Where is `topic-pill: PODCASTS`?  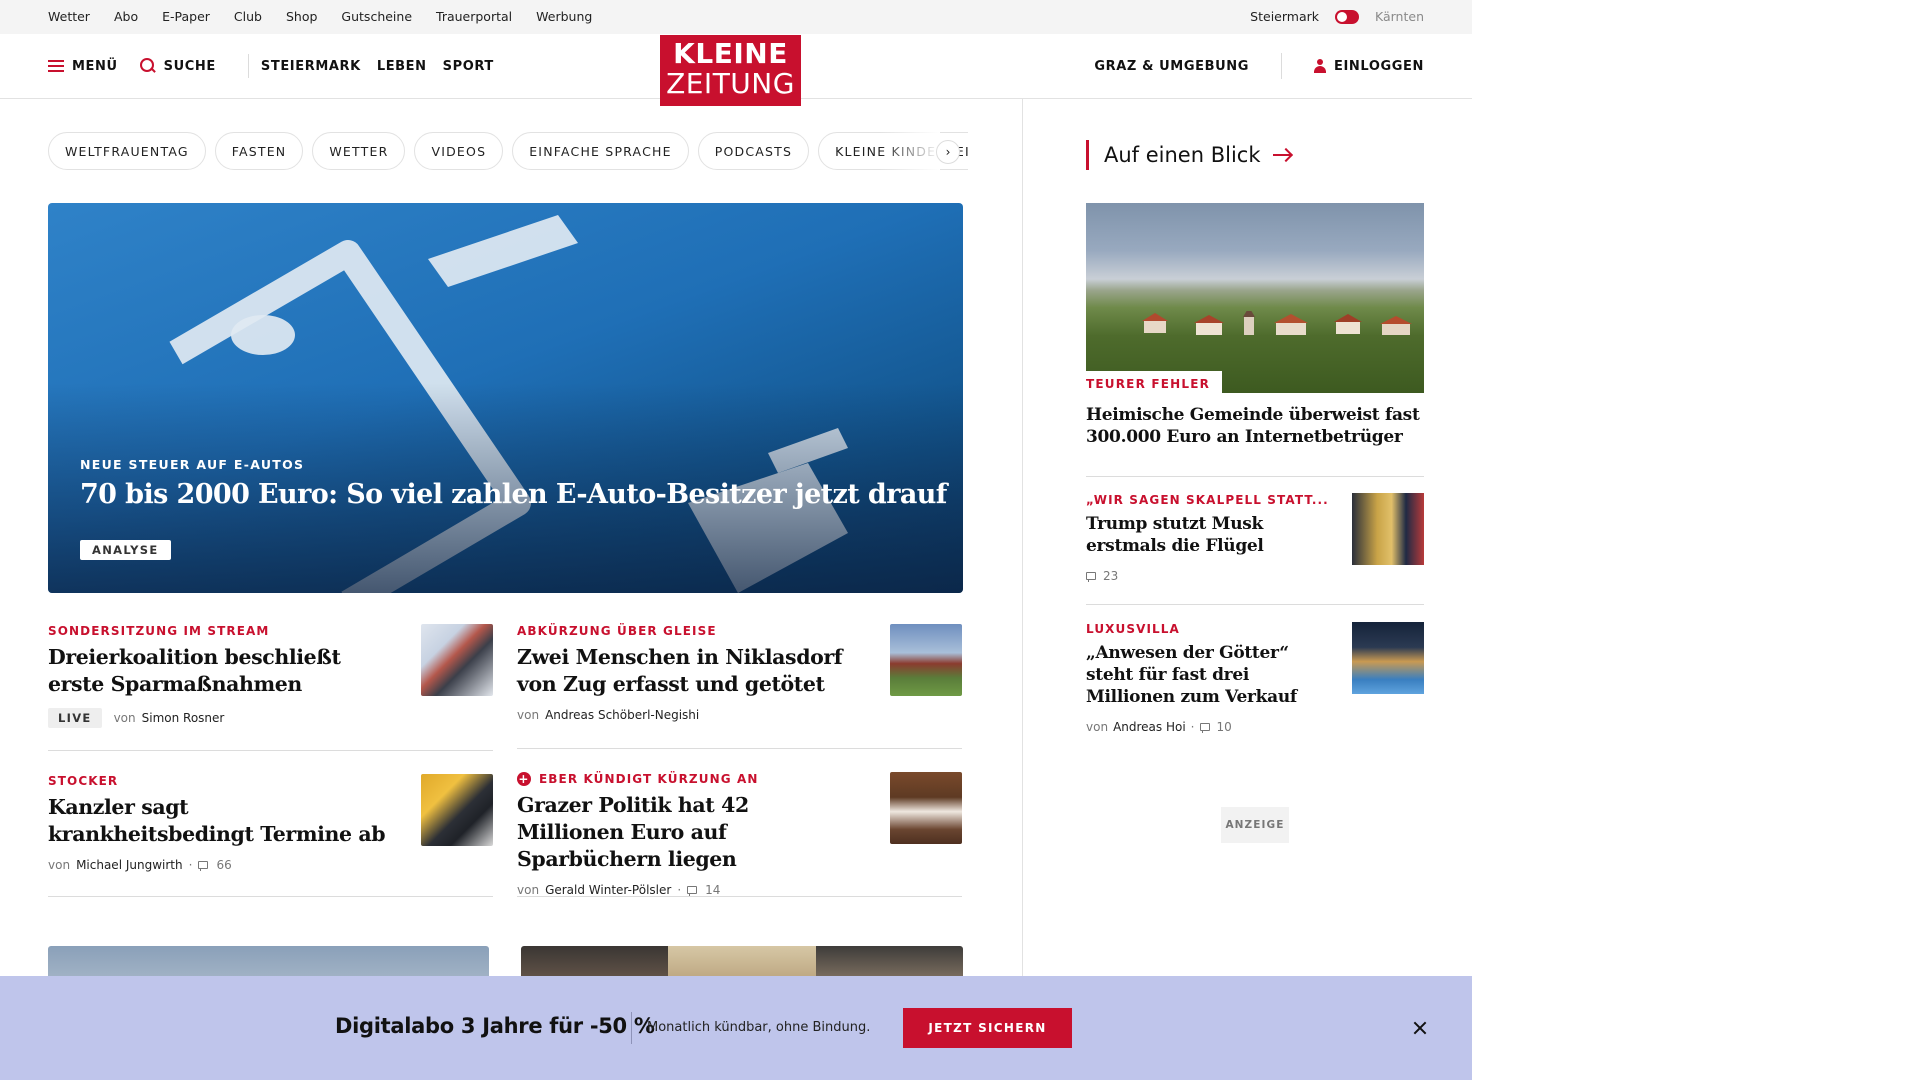 topic-pill: PODCASTS is located at coordinates (753, 151).